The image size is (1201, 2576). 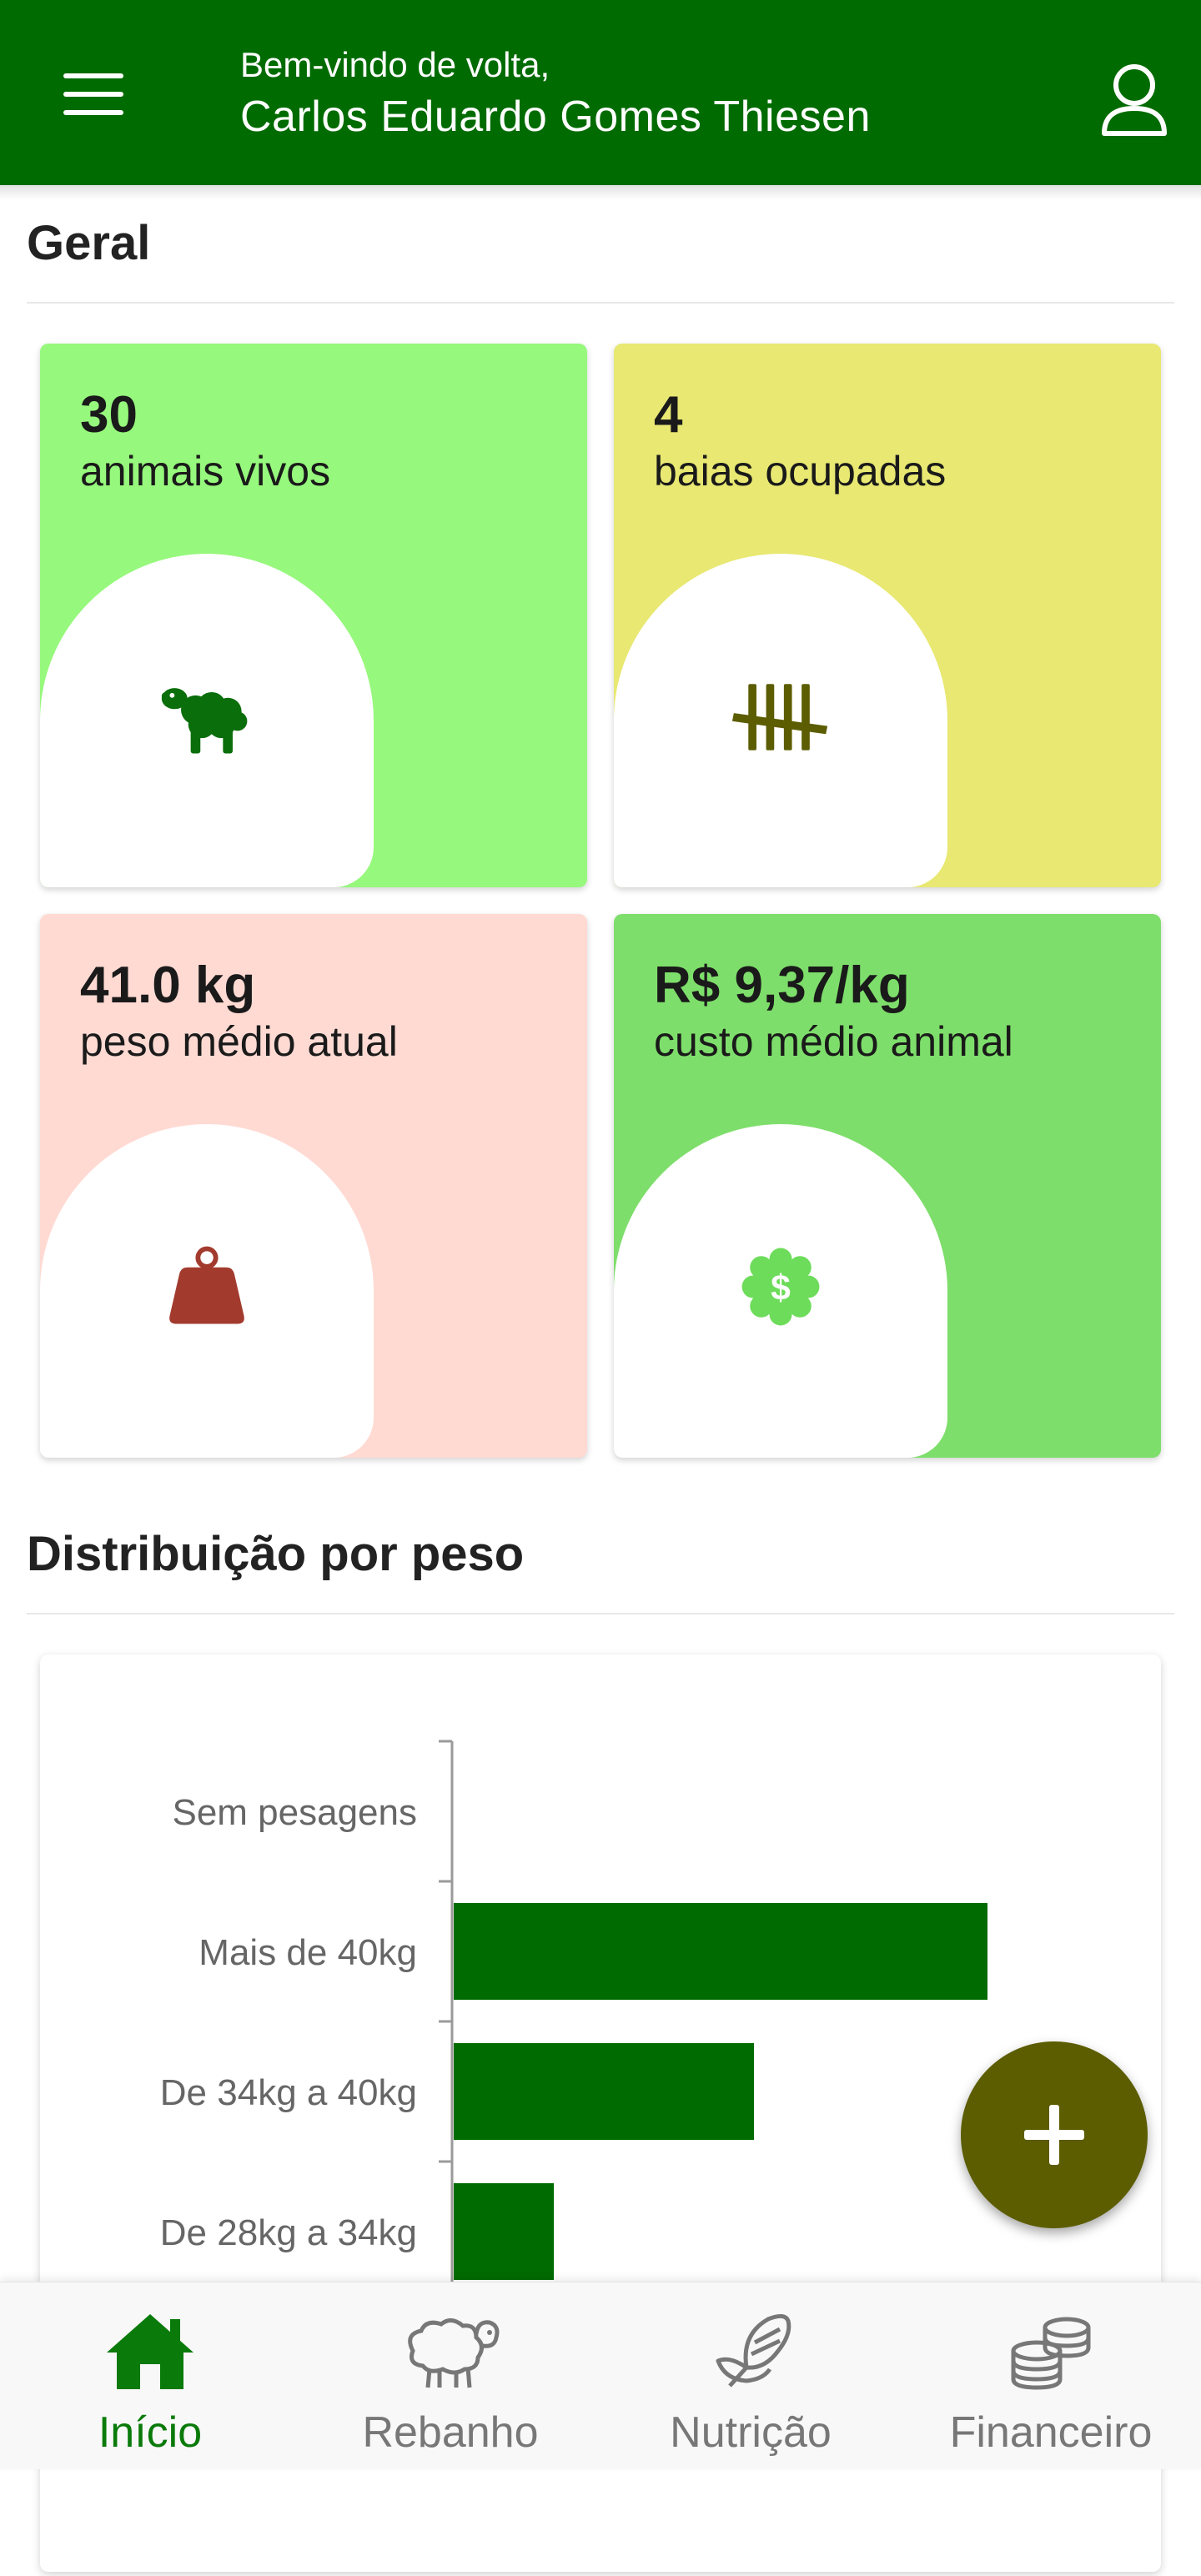 I want to click on dollar-badge-icon: $, so click(x=781, y=1286).